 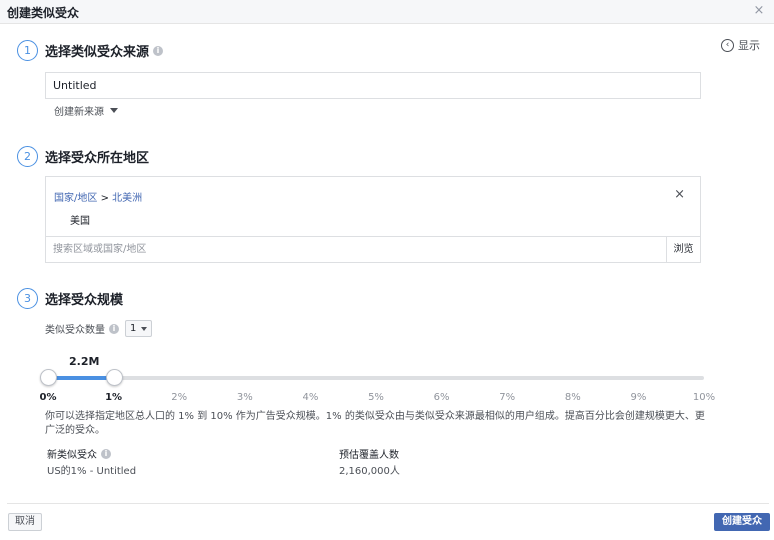 What do you see at coordinates (683, 249) in the screenshot?
I see `browse-button: 浏览` at bounding box center [683, 249].